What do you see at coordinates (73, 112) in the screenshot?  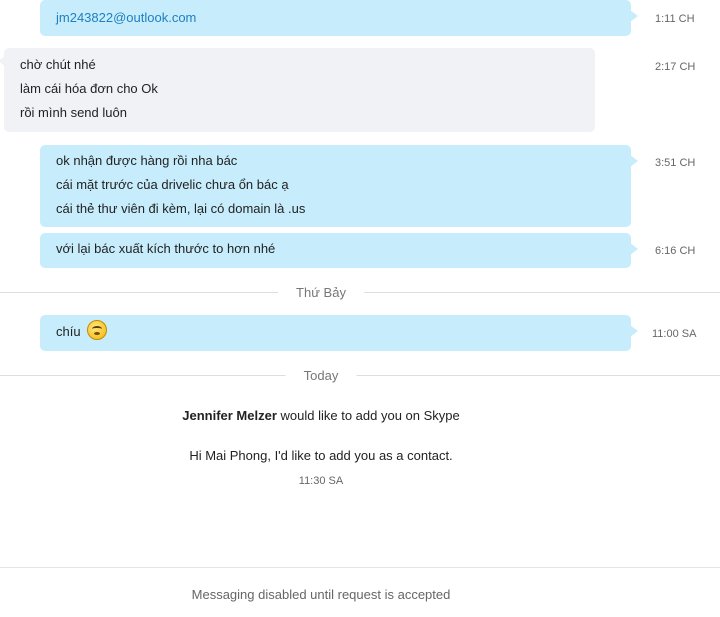 I see `message-line: rồi mình send luôn` at bounding box center [73, 112].